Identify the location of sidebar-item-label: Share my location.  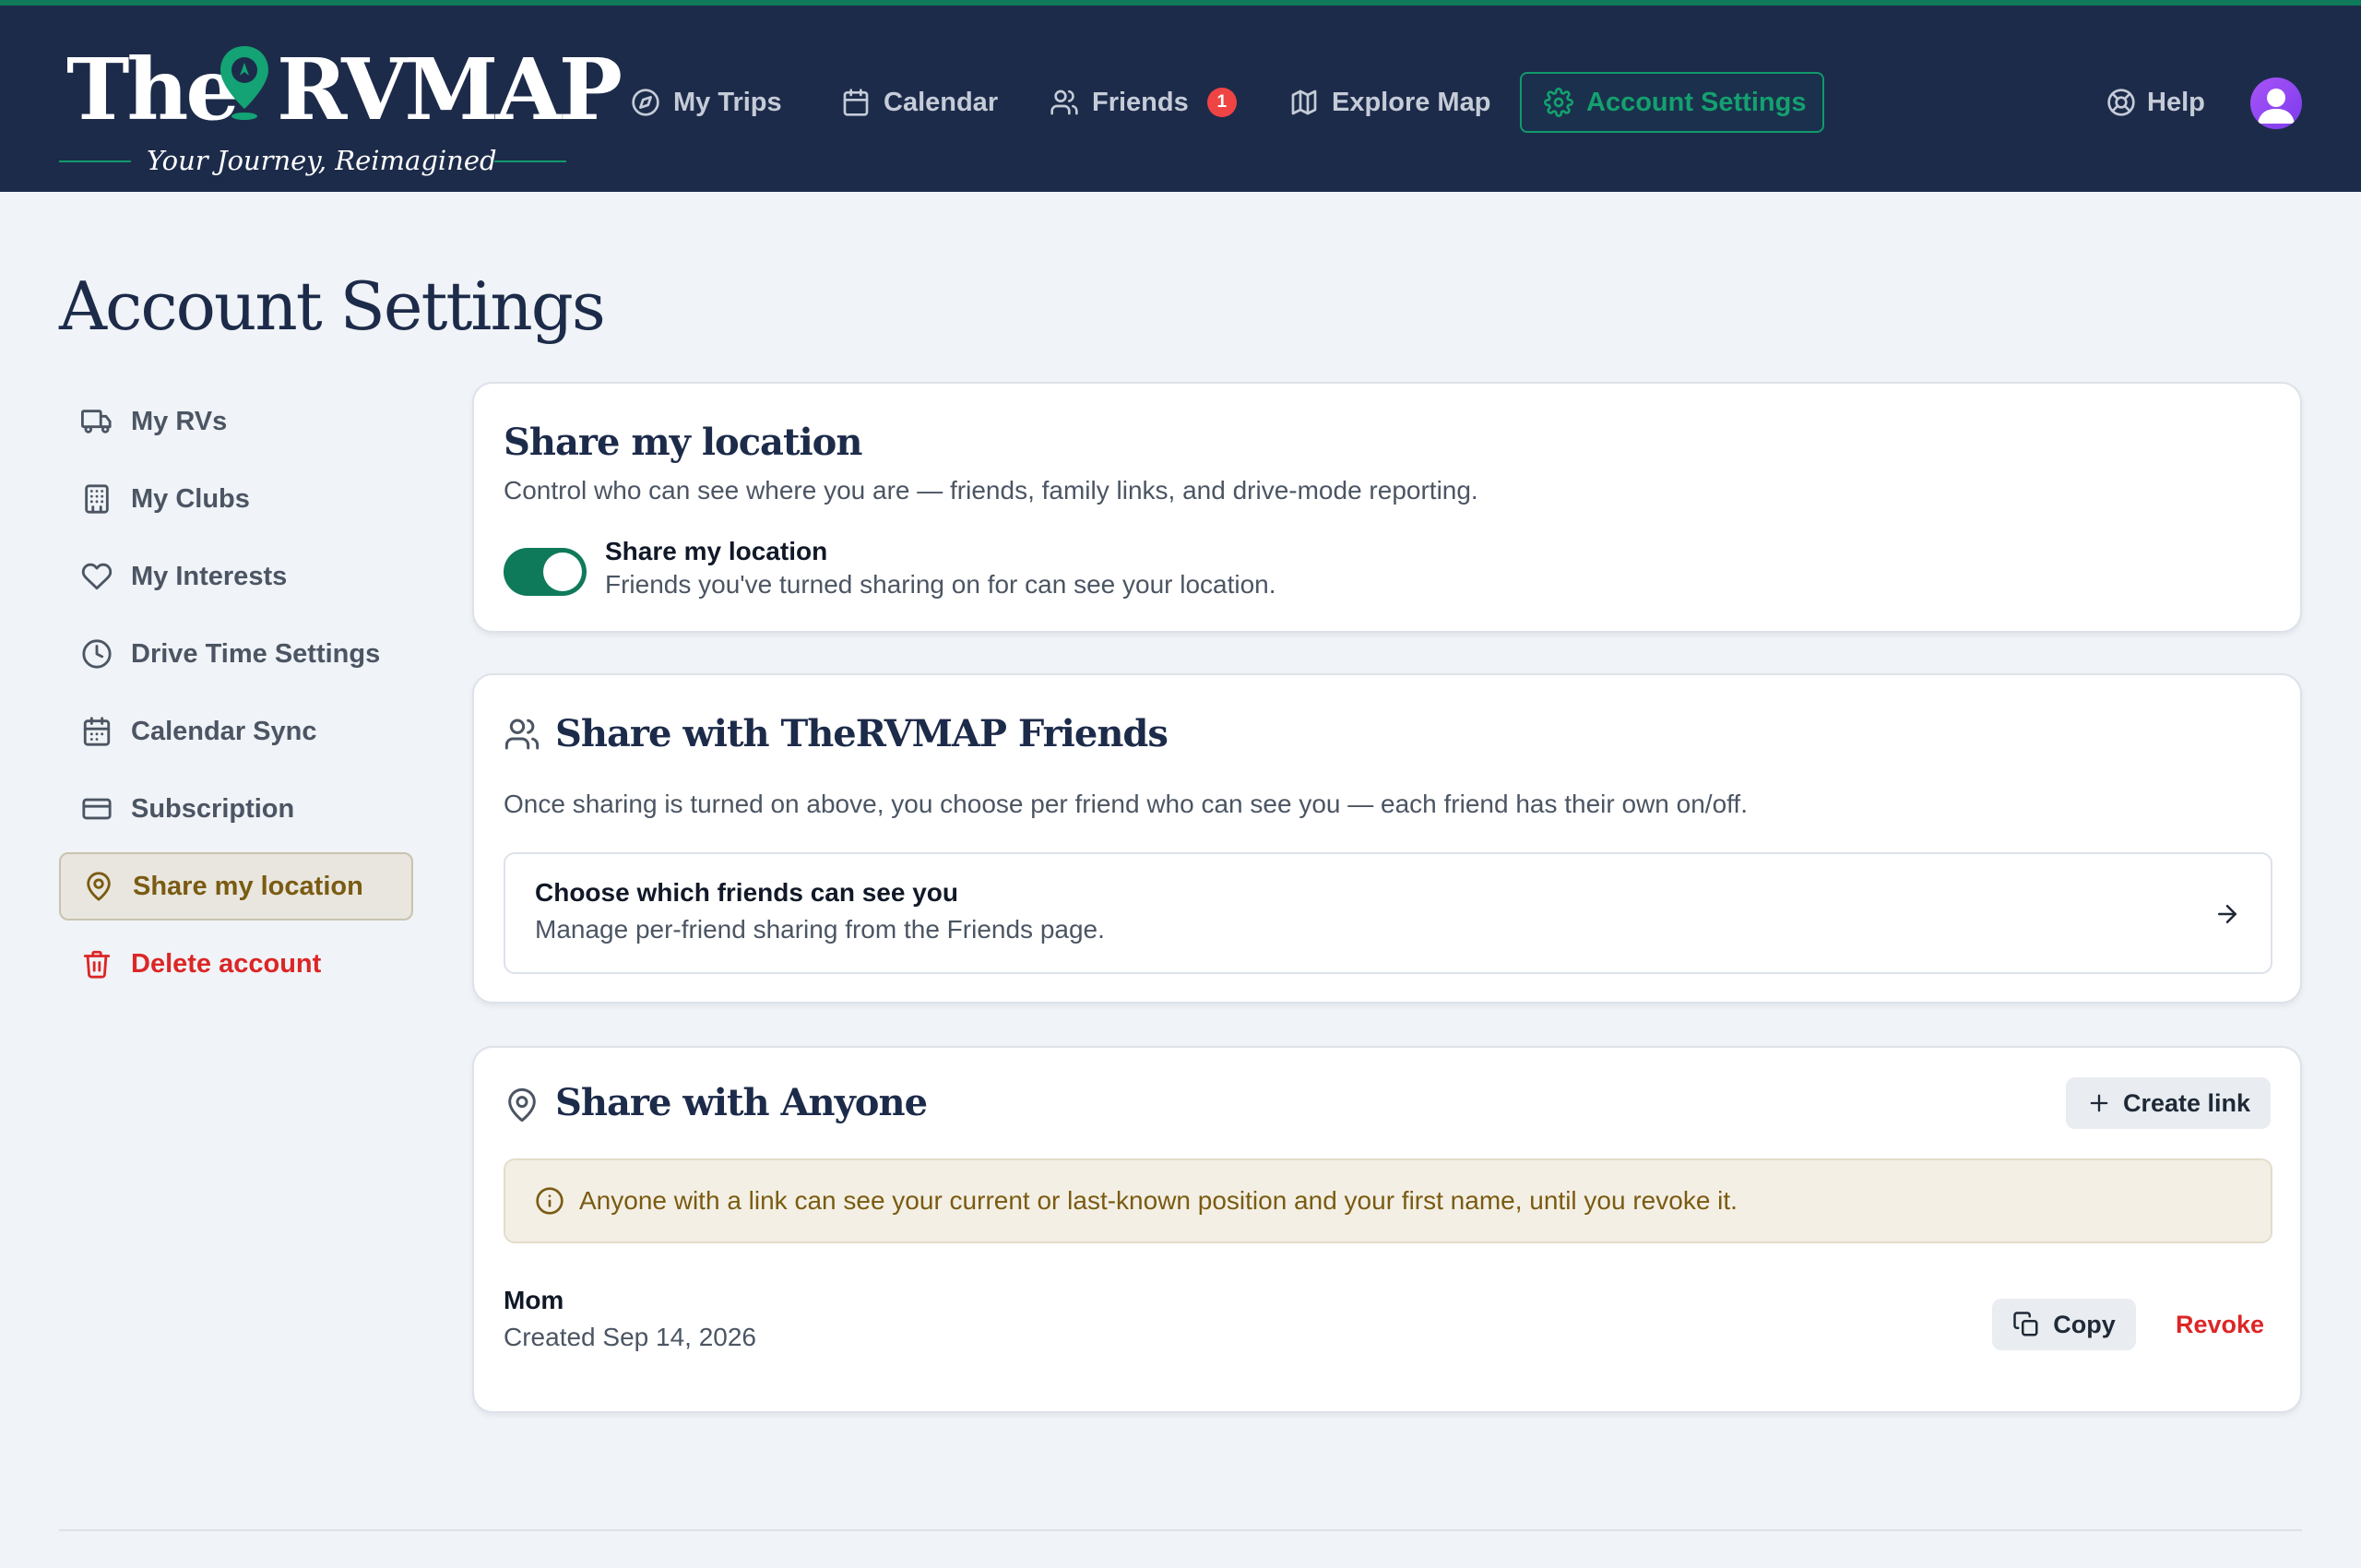
(248, 886).